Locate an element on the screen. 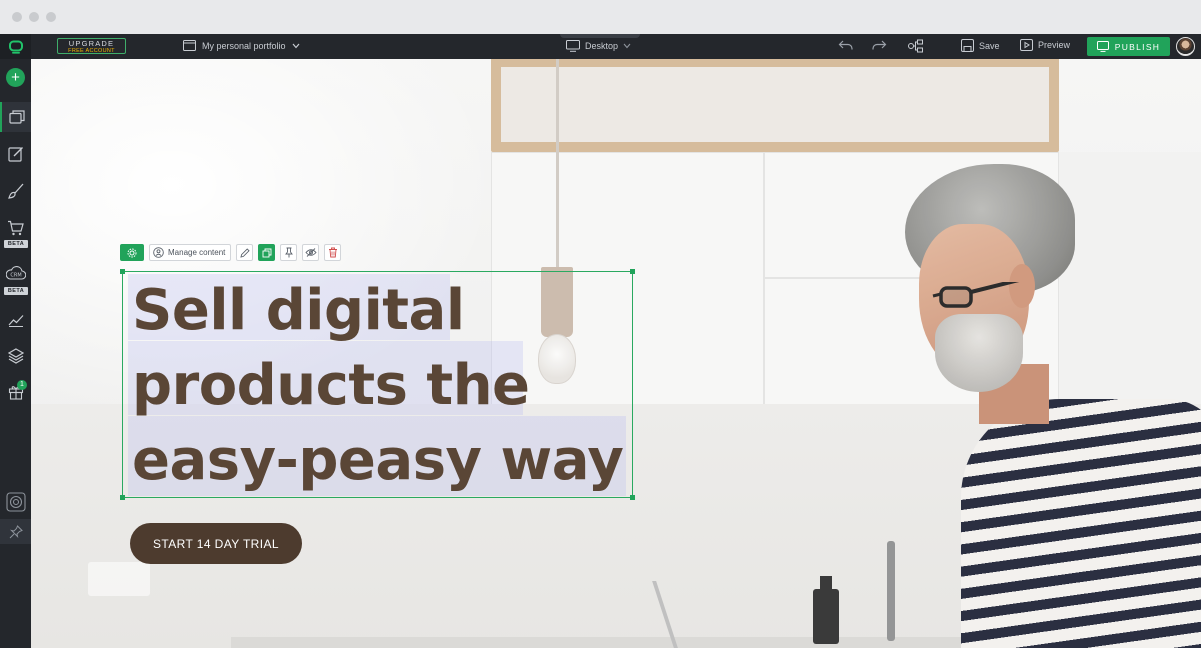 The height and width of the screenshot is (648, 1201). sidebar-item-store is located at coordinates (15, 228).